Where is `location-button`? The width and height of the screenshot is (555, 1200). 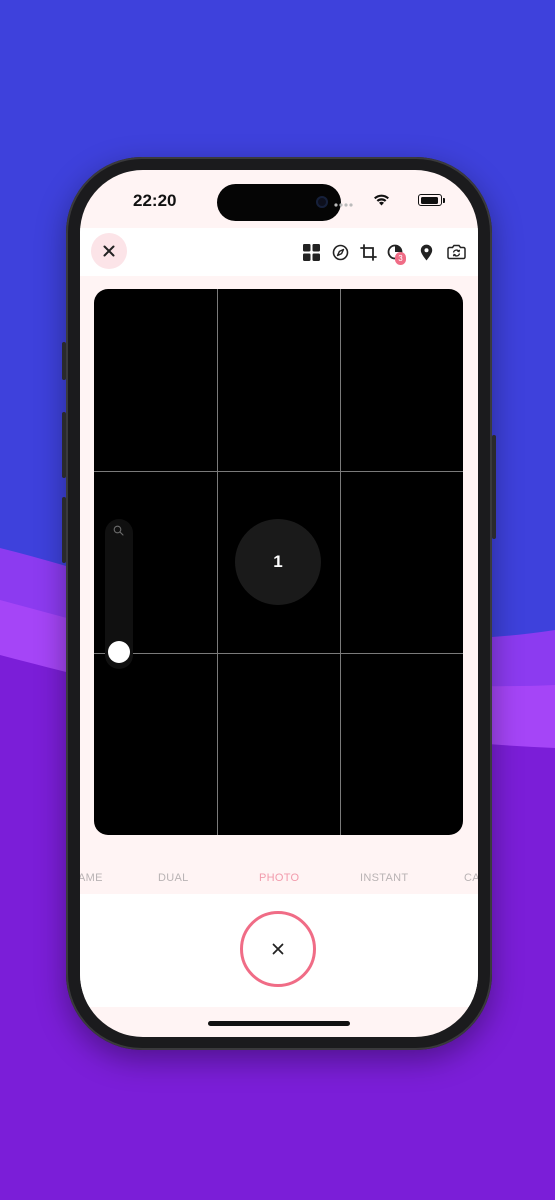
location-button is located at coordinates (426, 252).